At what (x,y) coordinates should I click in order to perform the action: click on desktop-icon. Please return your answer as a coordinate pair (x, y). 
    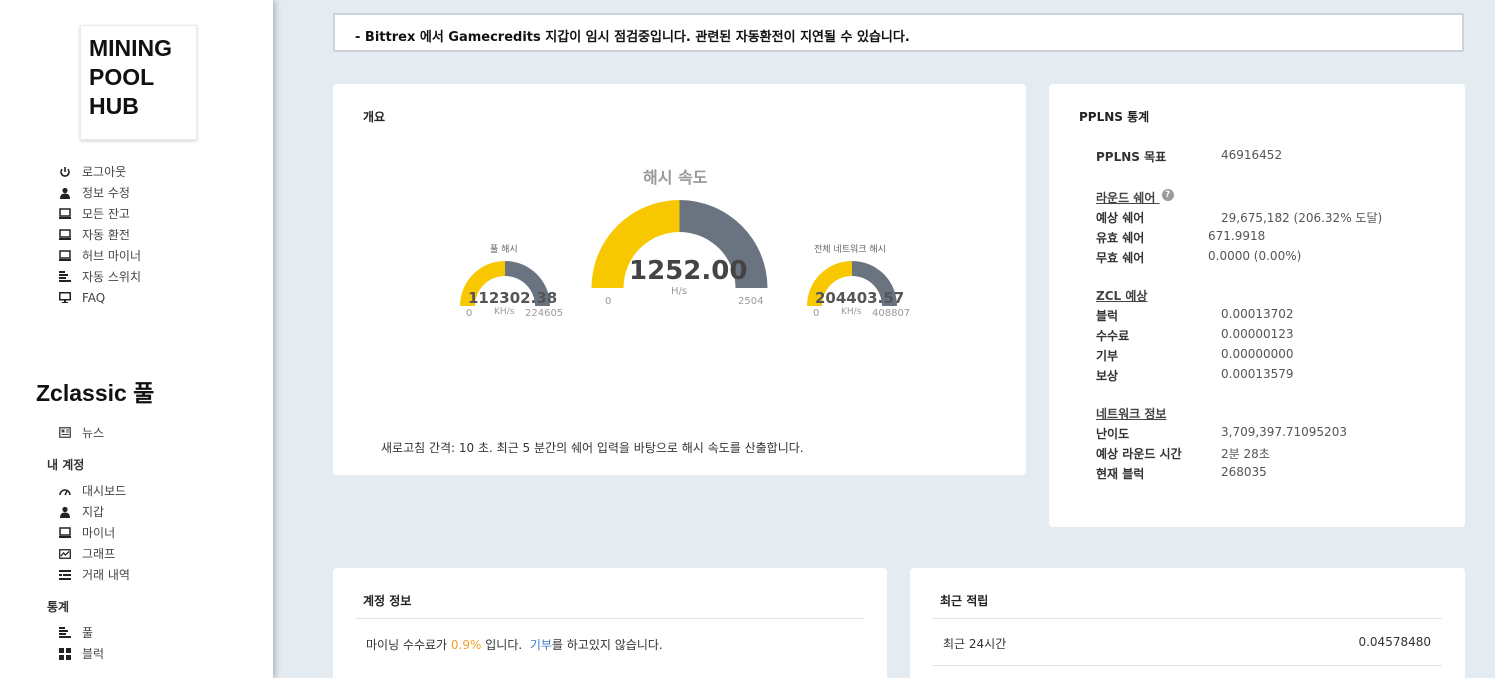
    Looking at the image, I should click on (65, 298).